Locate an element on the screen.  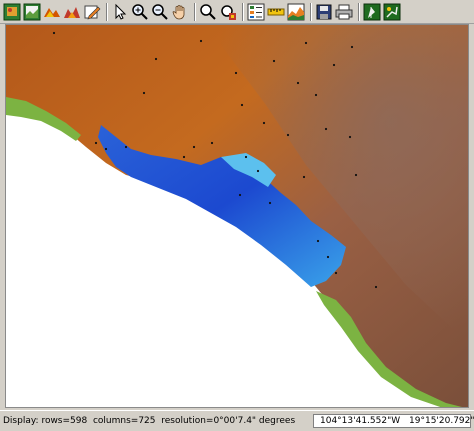
resolution-info: resolution=0°00'7.4" degrees is located at coordinates (228, 421).